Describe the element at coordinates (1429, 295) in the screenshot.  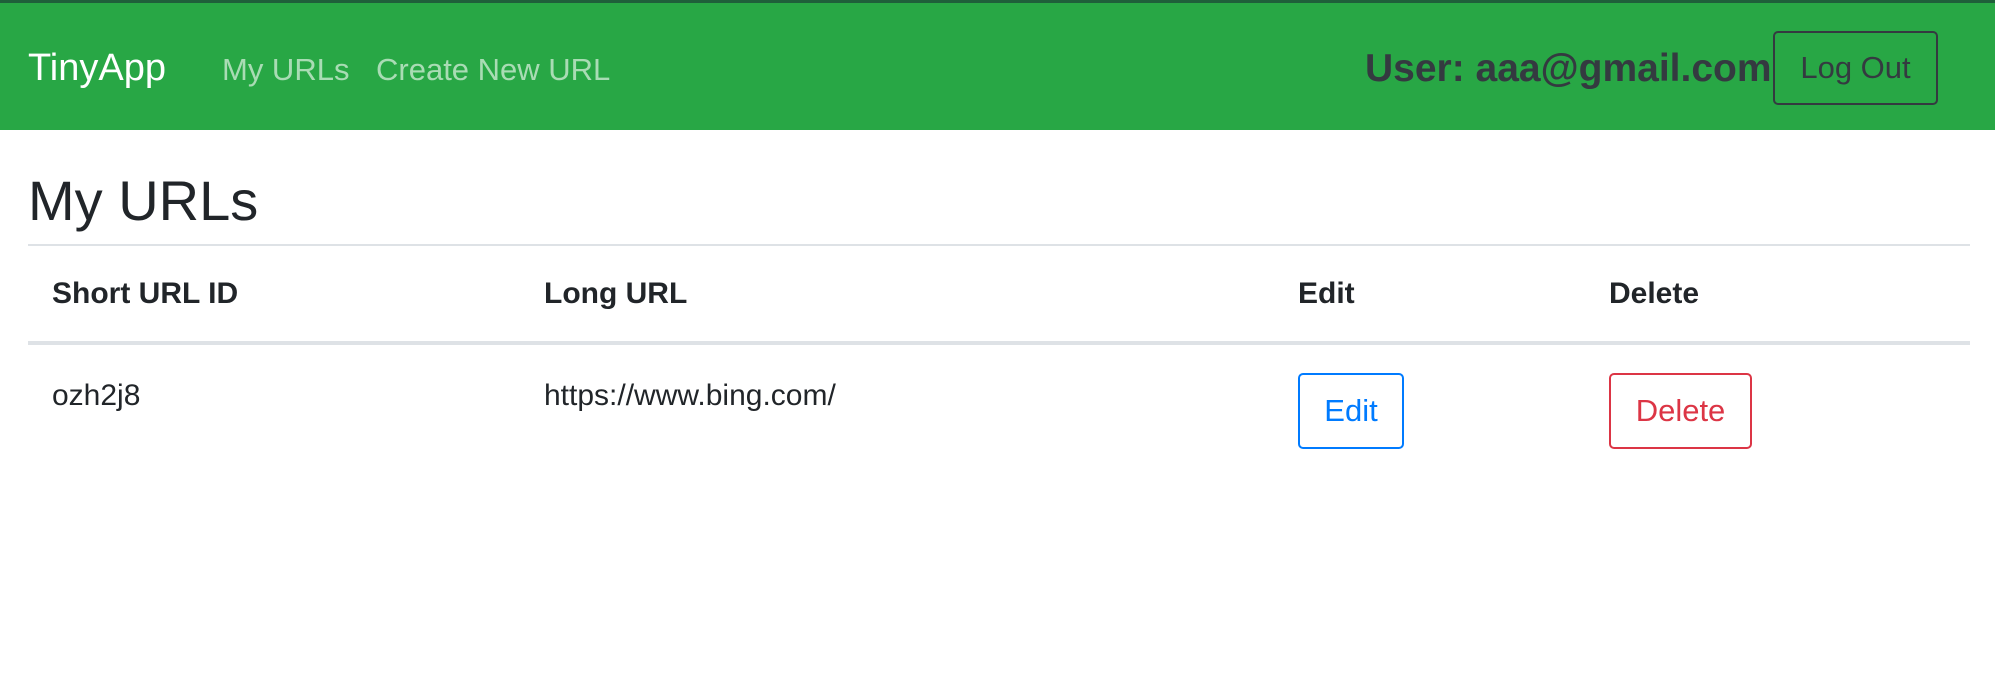
I see `header-edit: Edit` at that location.